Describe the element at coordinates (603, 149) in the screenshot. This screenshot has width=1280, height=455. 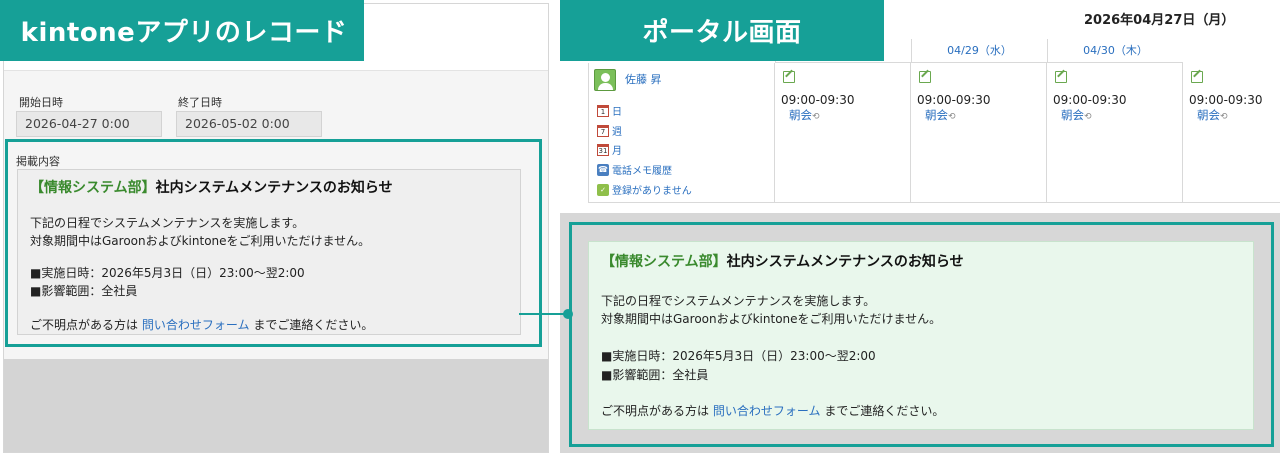
I see `calendar-month-icon: 31` at that location.